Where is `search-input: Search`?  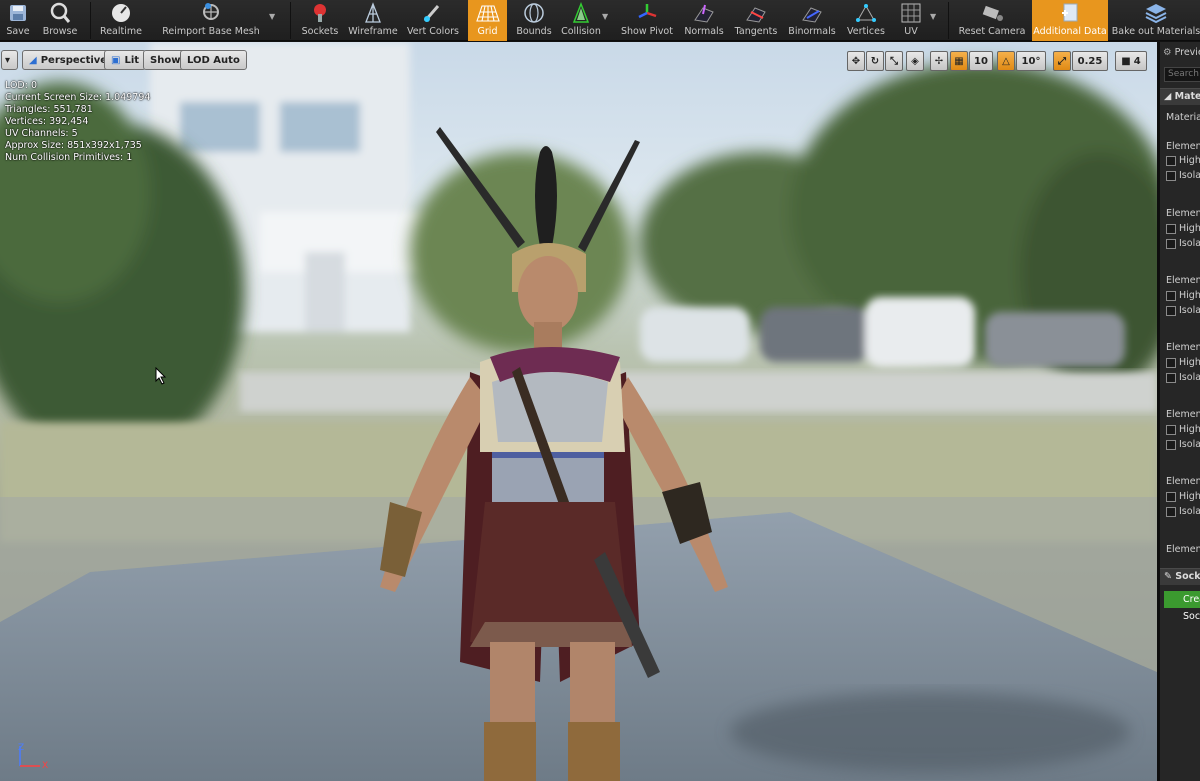 search-input: Search is located at coordinates (1182, 74).